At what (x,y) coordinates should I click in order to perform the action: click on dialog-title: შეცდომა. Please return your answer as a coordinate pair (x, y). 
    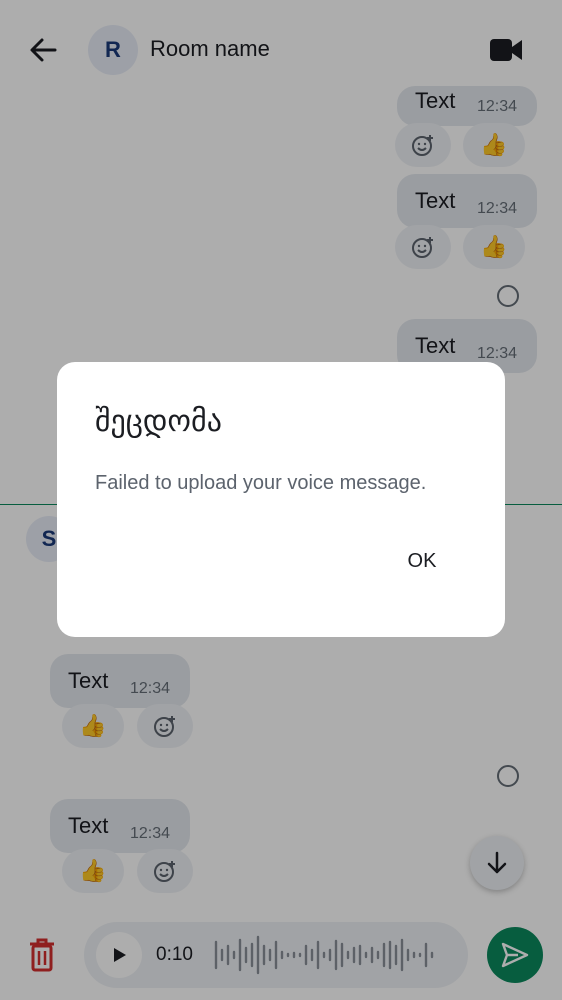
    Looking at the image, I should click on (158, 421).